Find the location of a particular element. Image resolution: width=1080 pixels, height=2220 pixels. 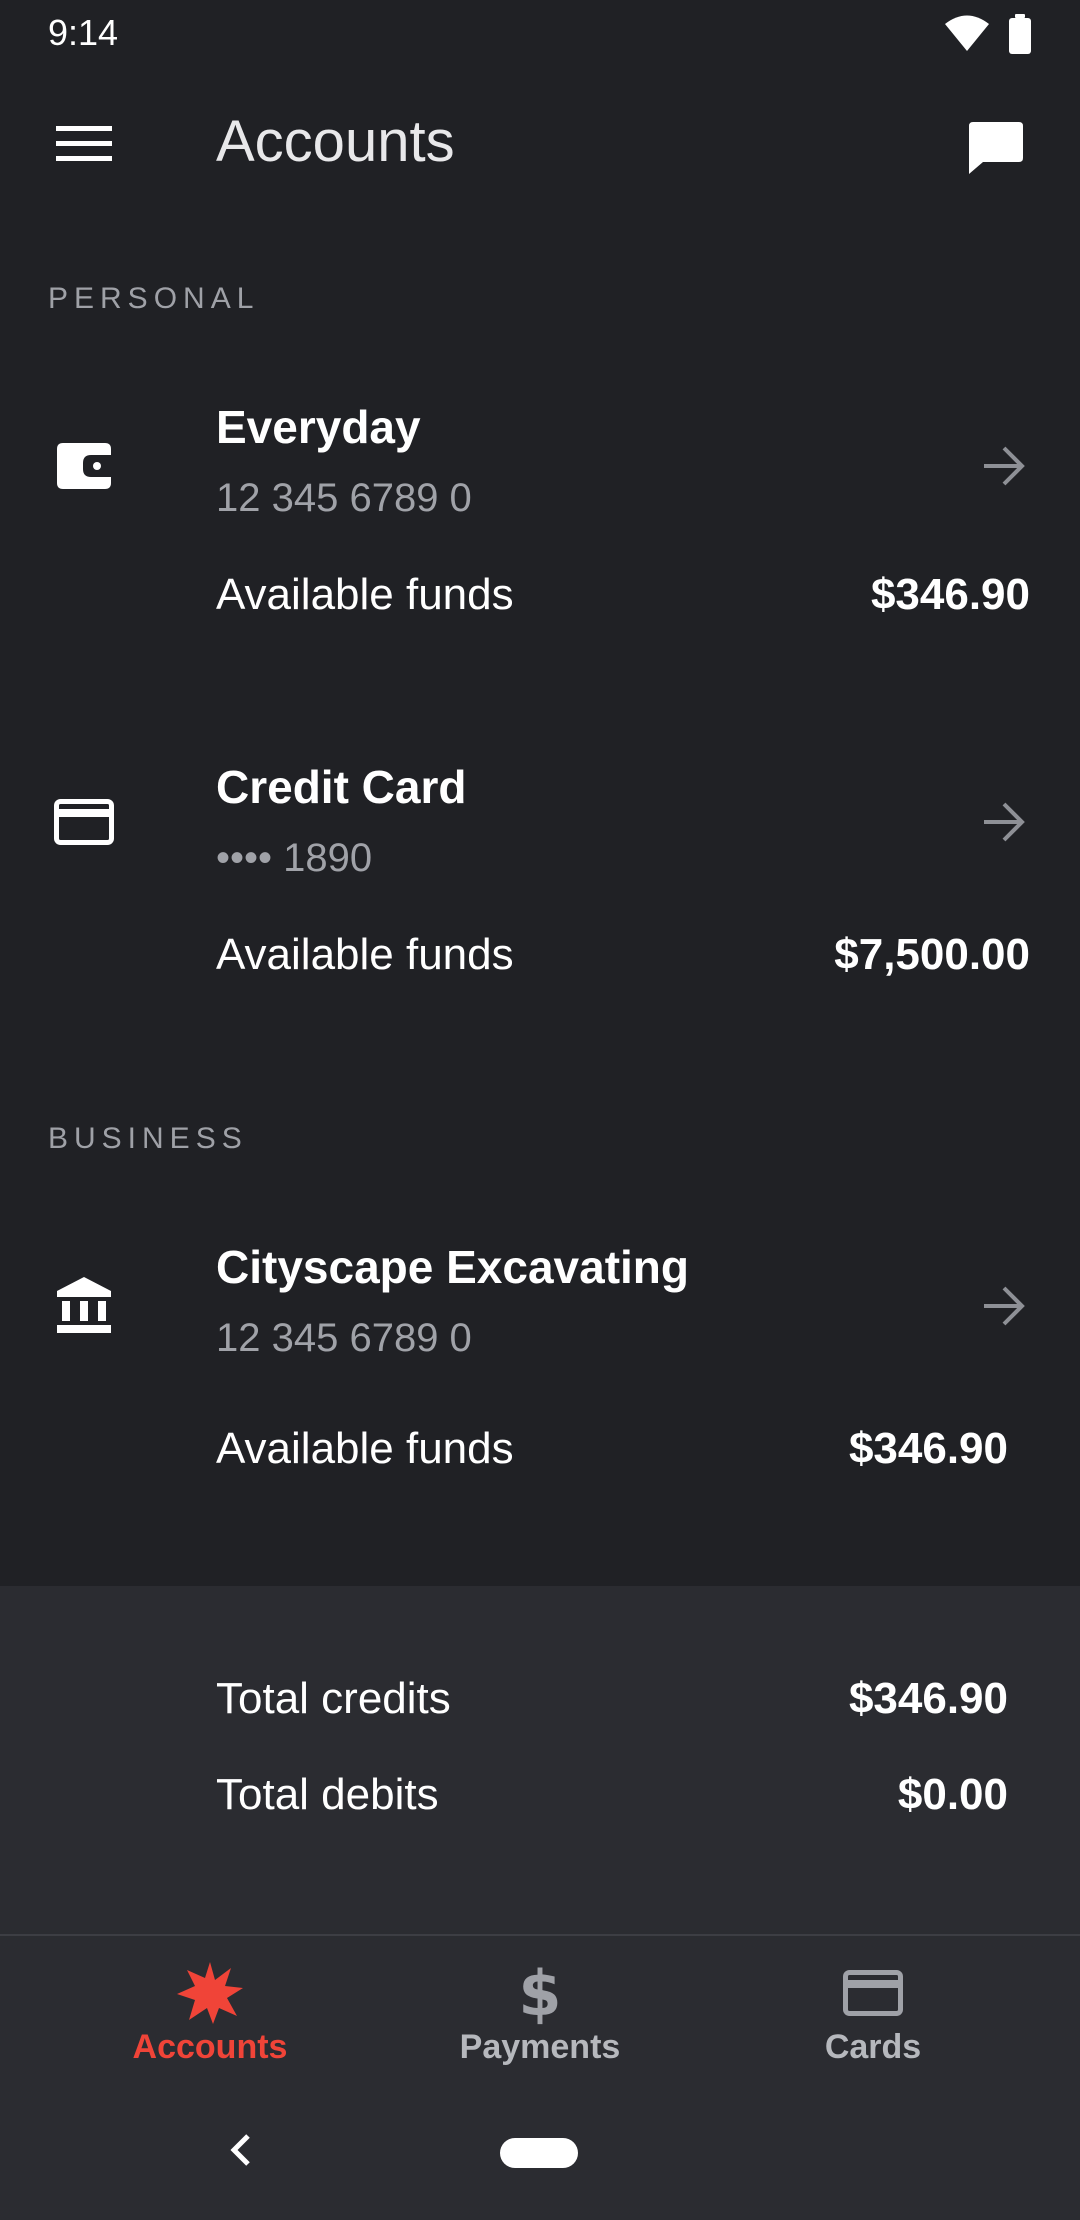

account-number: •••• 1890 is located at coordinates (294, 858).